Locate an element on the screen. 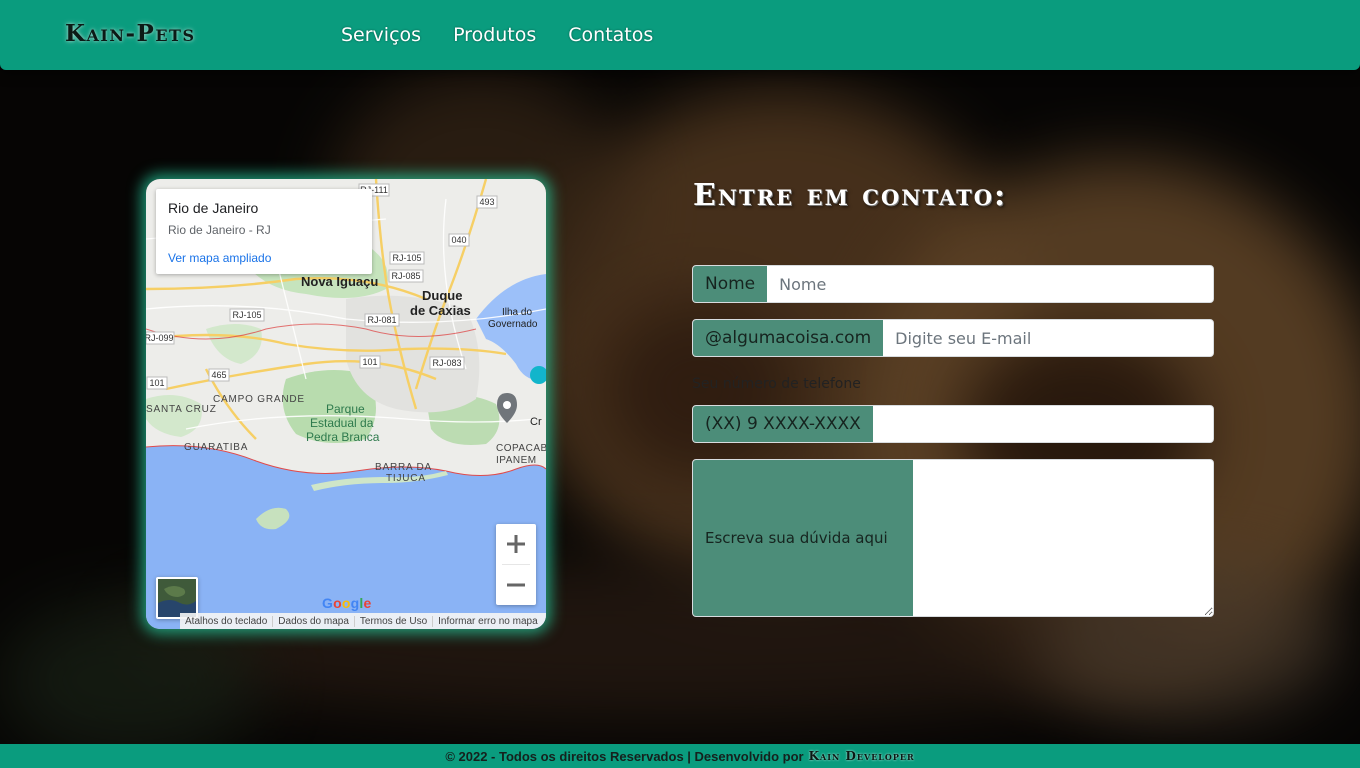 The image size is (1360, 768). keyboard-shortcuts-link: Atalhos do teclado is located at coordinates (227, 621).